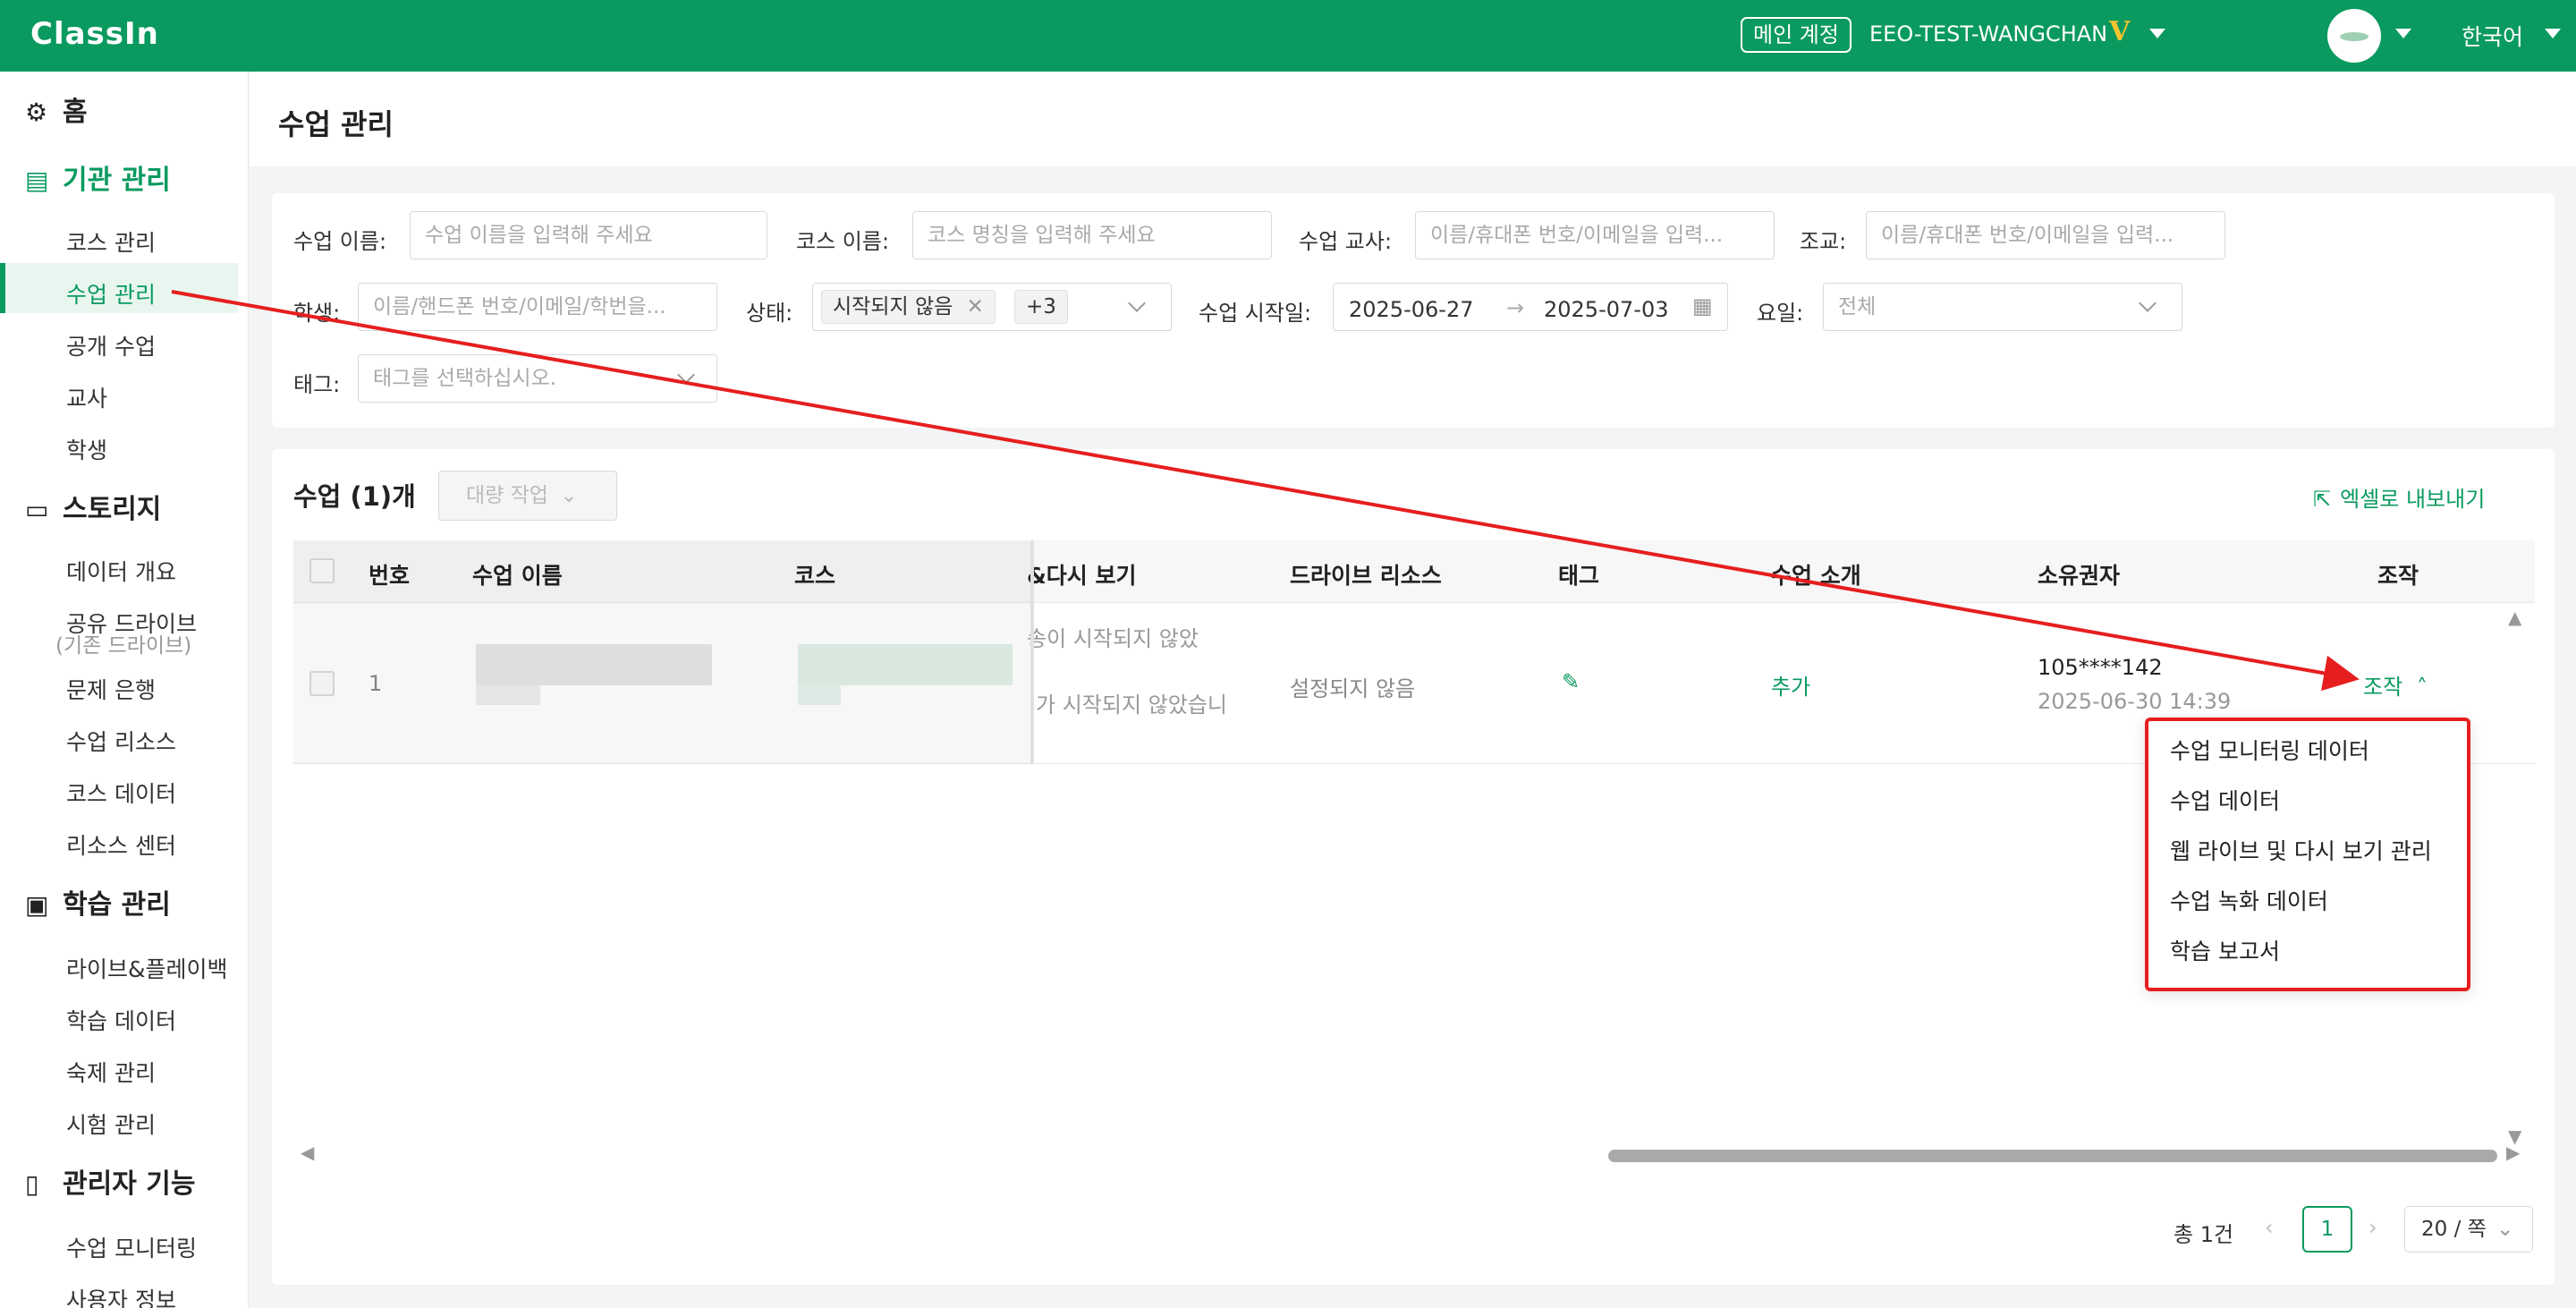 The image size is (2576, 1308). Describe the element at coordinates (86, 397) in the screenshot. I see `sidebar-item-teacher: 교사` at that location.